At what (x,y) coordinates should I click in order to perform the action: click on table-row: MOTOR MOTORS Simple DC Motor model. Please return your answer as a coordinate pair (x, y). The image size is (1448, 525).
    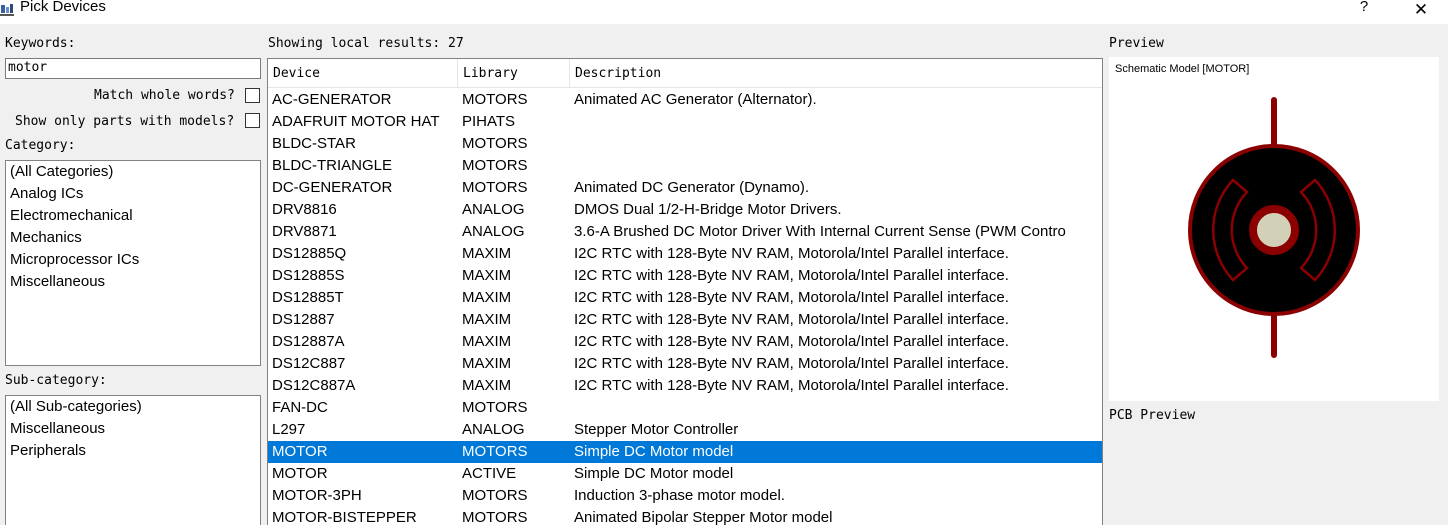
    Looking at the image, I should click on (685, 452).